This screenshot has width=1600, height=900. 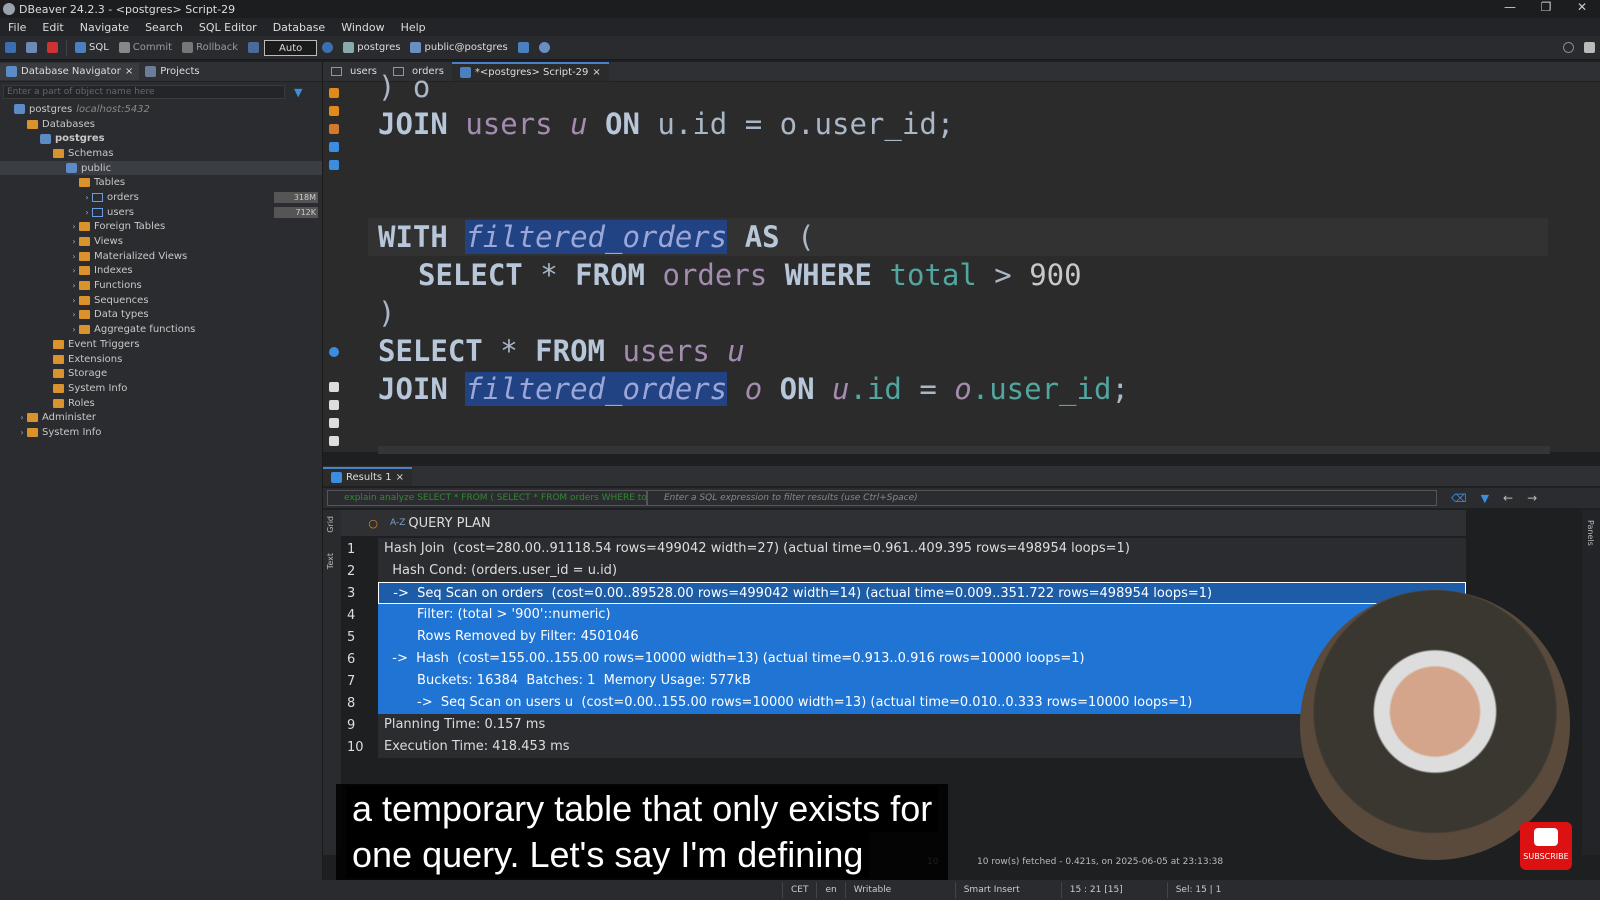 What do you see at coordinates (922, 615) in the screenshot?
I see `query-plan-cell: Filter: (total > '900'::numeric)` at bounding box center [922, 615].